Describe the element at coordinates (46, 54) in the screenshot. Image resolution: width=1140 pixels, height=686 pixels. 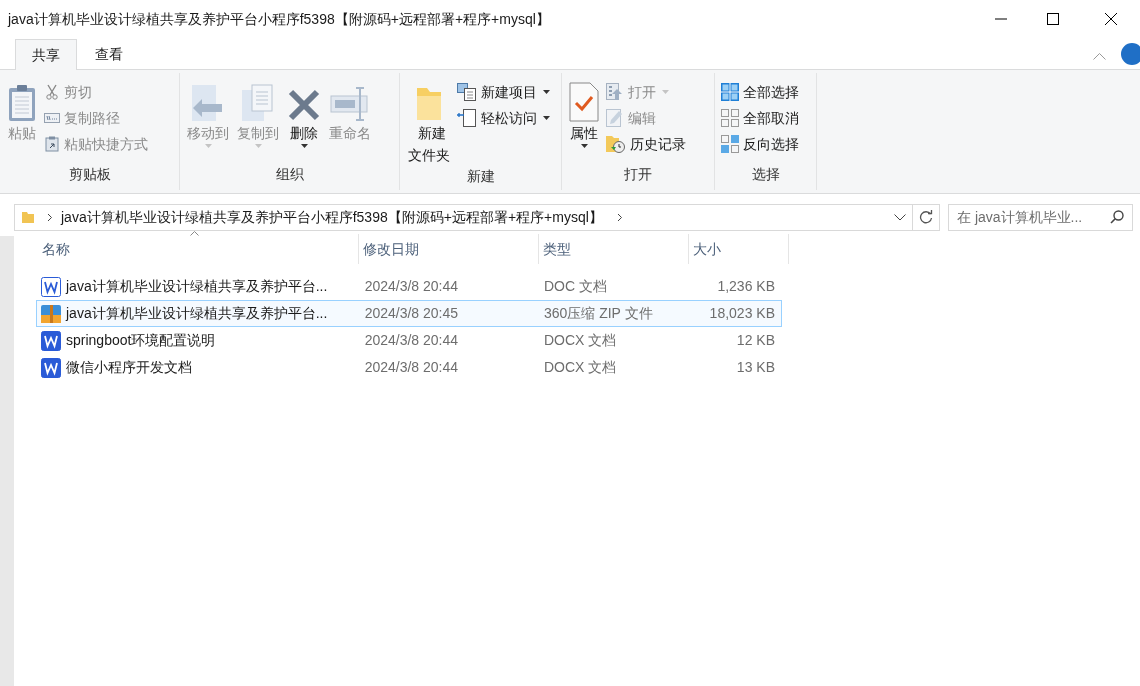
I see `ribbon-tab: 共享` at that location.